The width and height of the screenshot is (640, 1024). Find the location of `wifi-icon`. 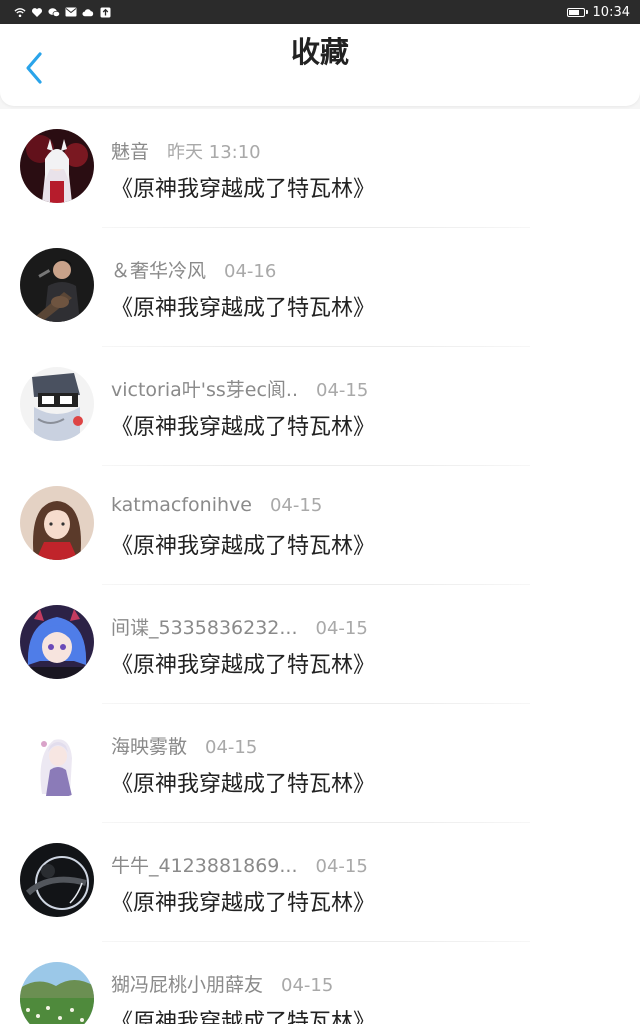

wifi-icon is located at coordinates (20, 12).